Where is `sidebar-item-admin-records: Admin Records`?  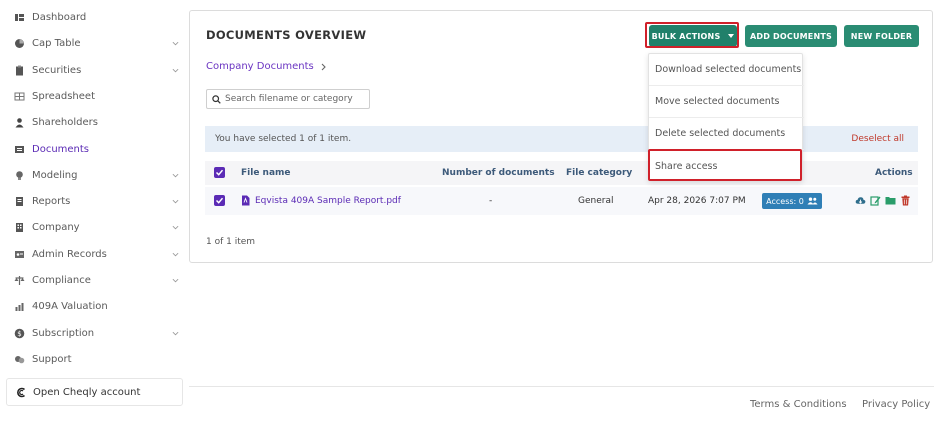
sidebar-item-admin-records: Admin Records is located at coordinates (94, 254).